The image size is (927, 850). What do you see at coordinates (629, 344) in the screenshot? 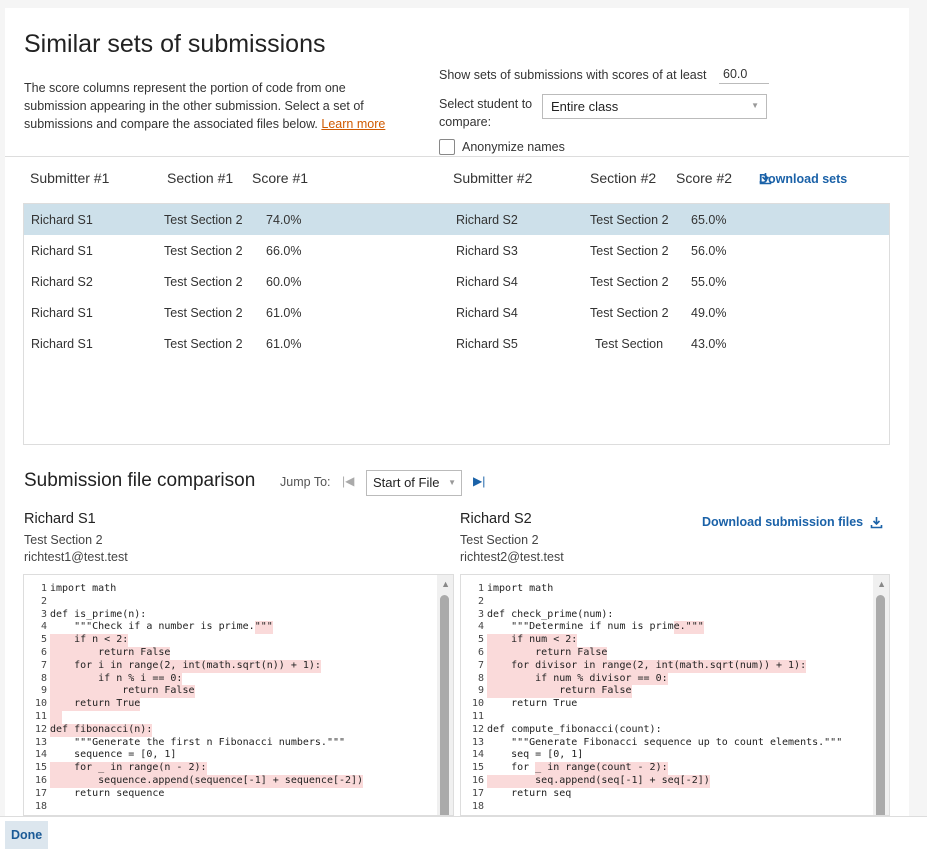
I see `cell-sec2: Test Section` at bounding box center [629, 344].